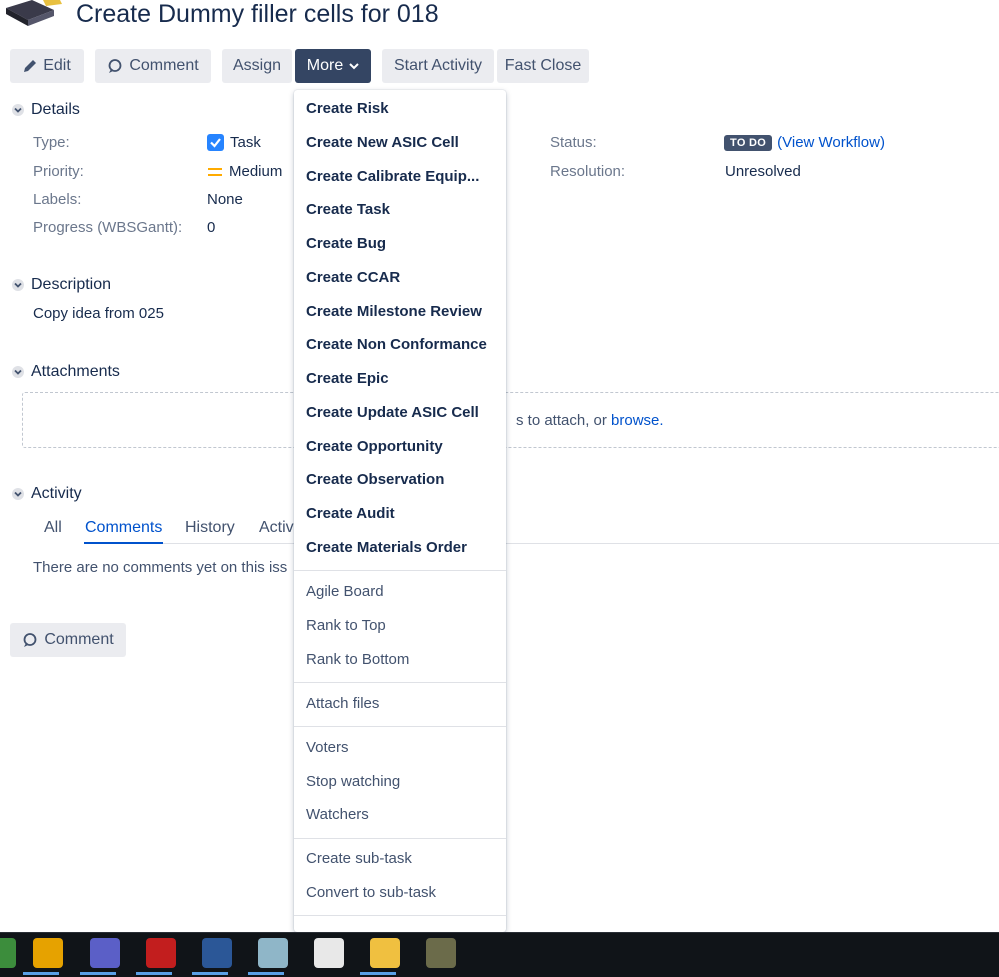 This screenshot has width=999, height=977. I want to click on menu-item-create-risk: Create Risk, so click(347, 108).